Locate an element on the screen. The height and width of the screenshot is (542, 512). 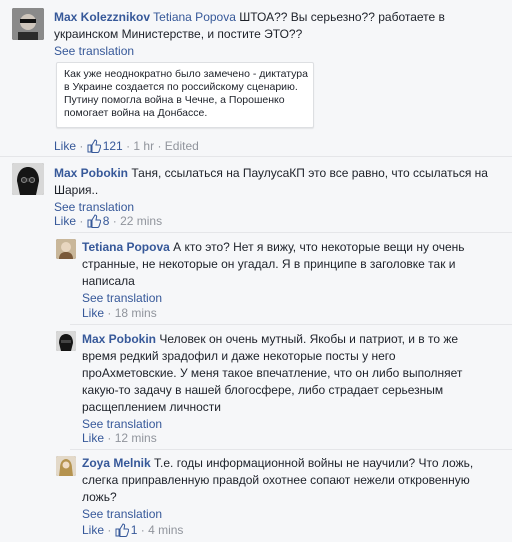
comment-actions: Like · 8 · 22 mins is located at coordinates (108, 222).